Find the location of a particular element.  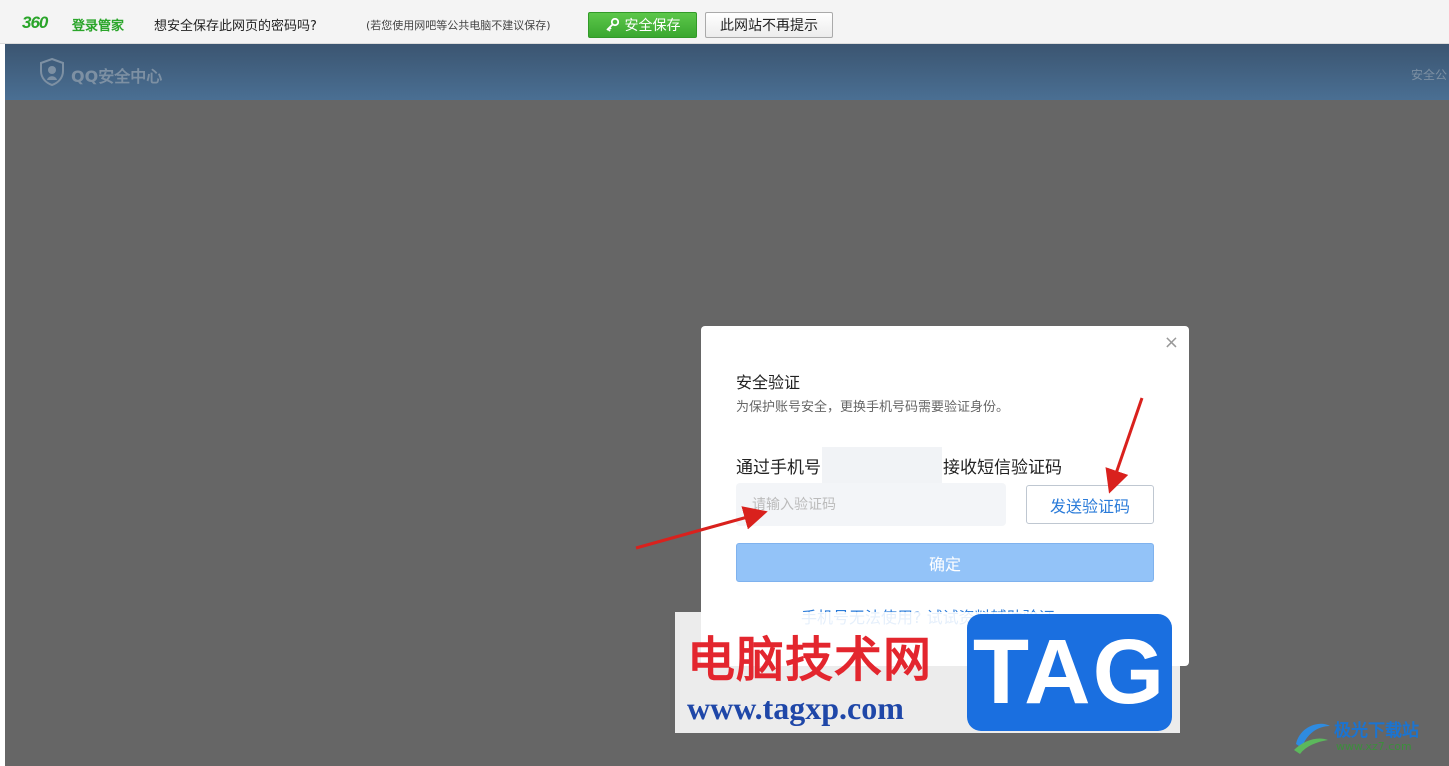

confirm-button: 确定 is located at coordinates (945, 562).